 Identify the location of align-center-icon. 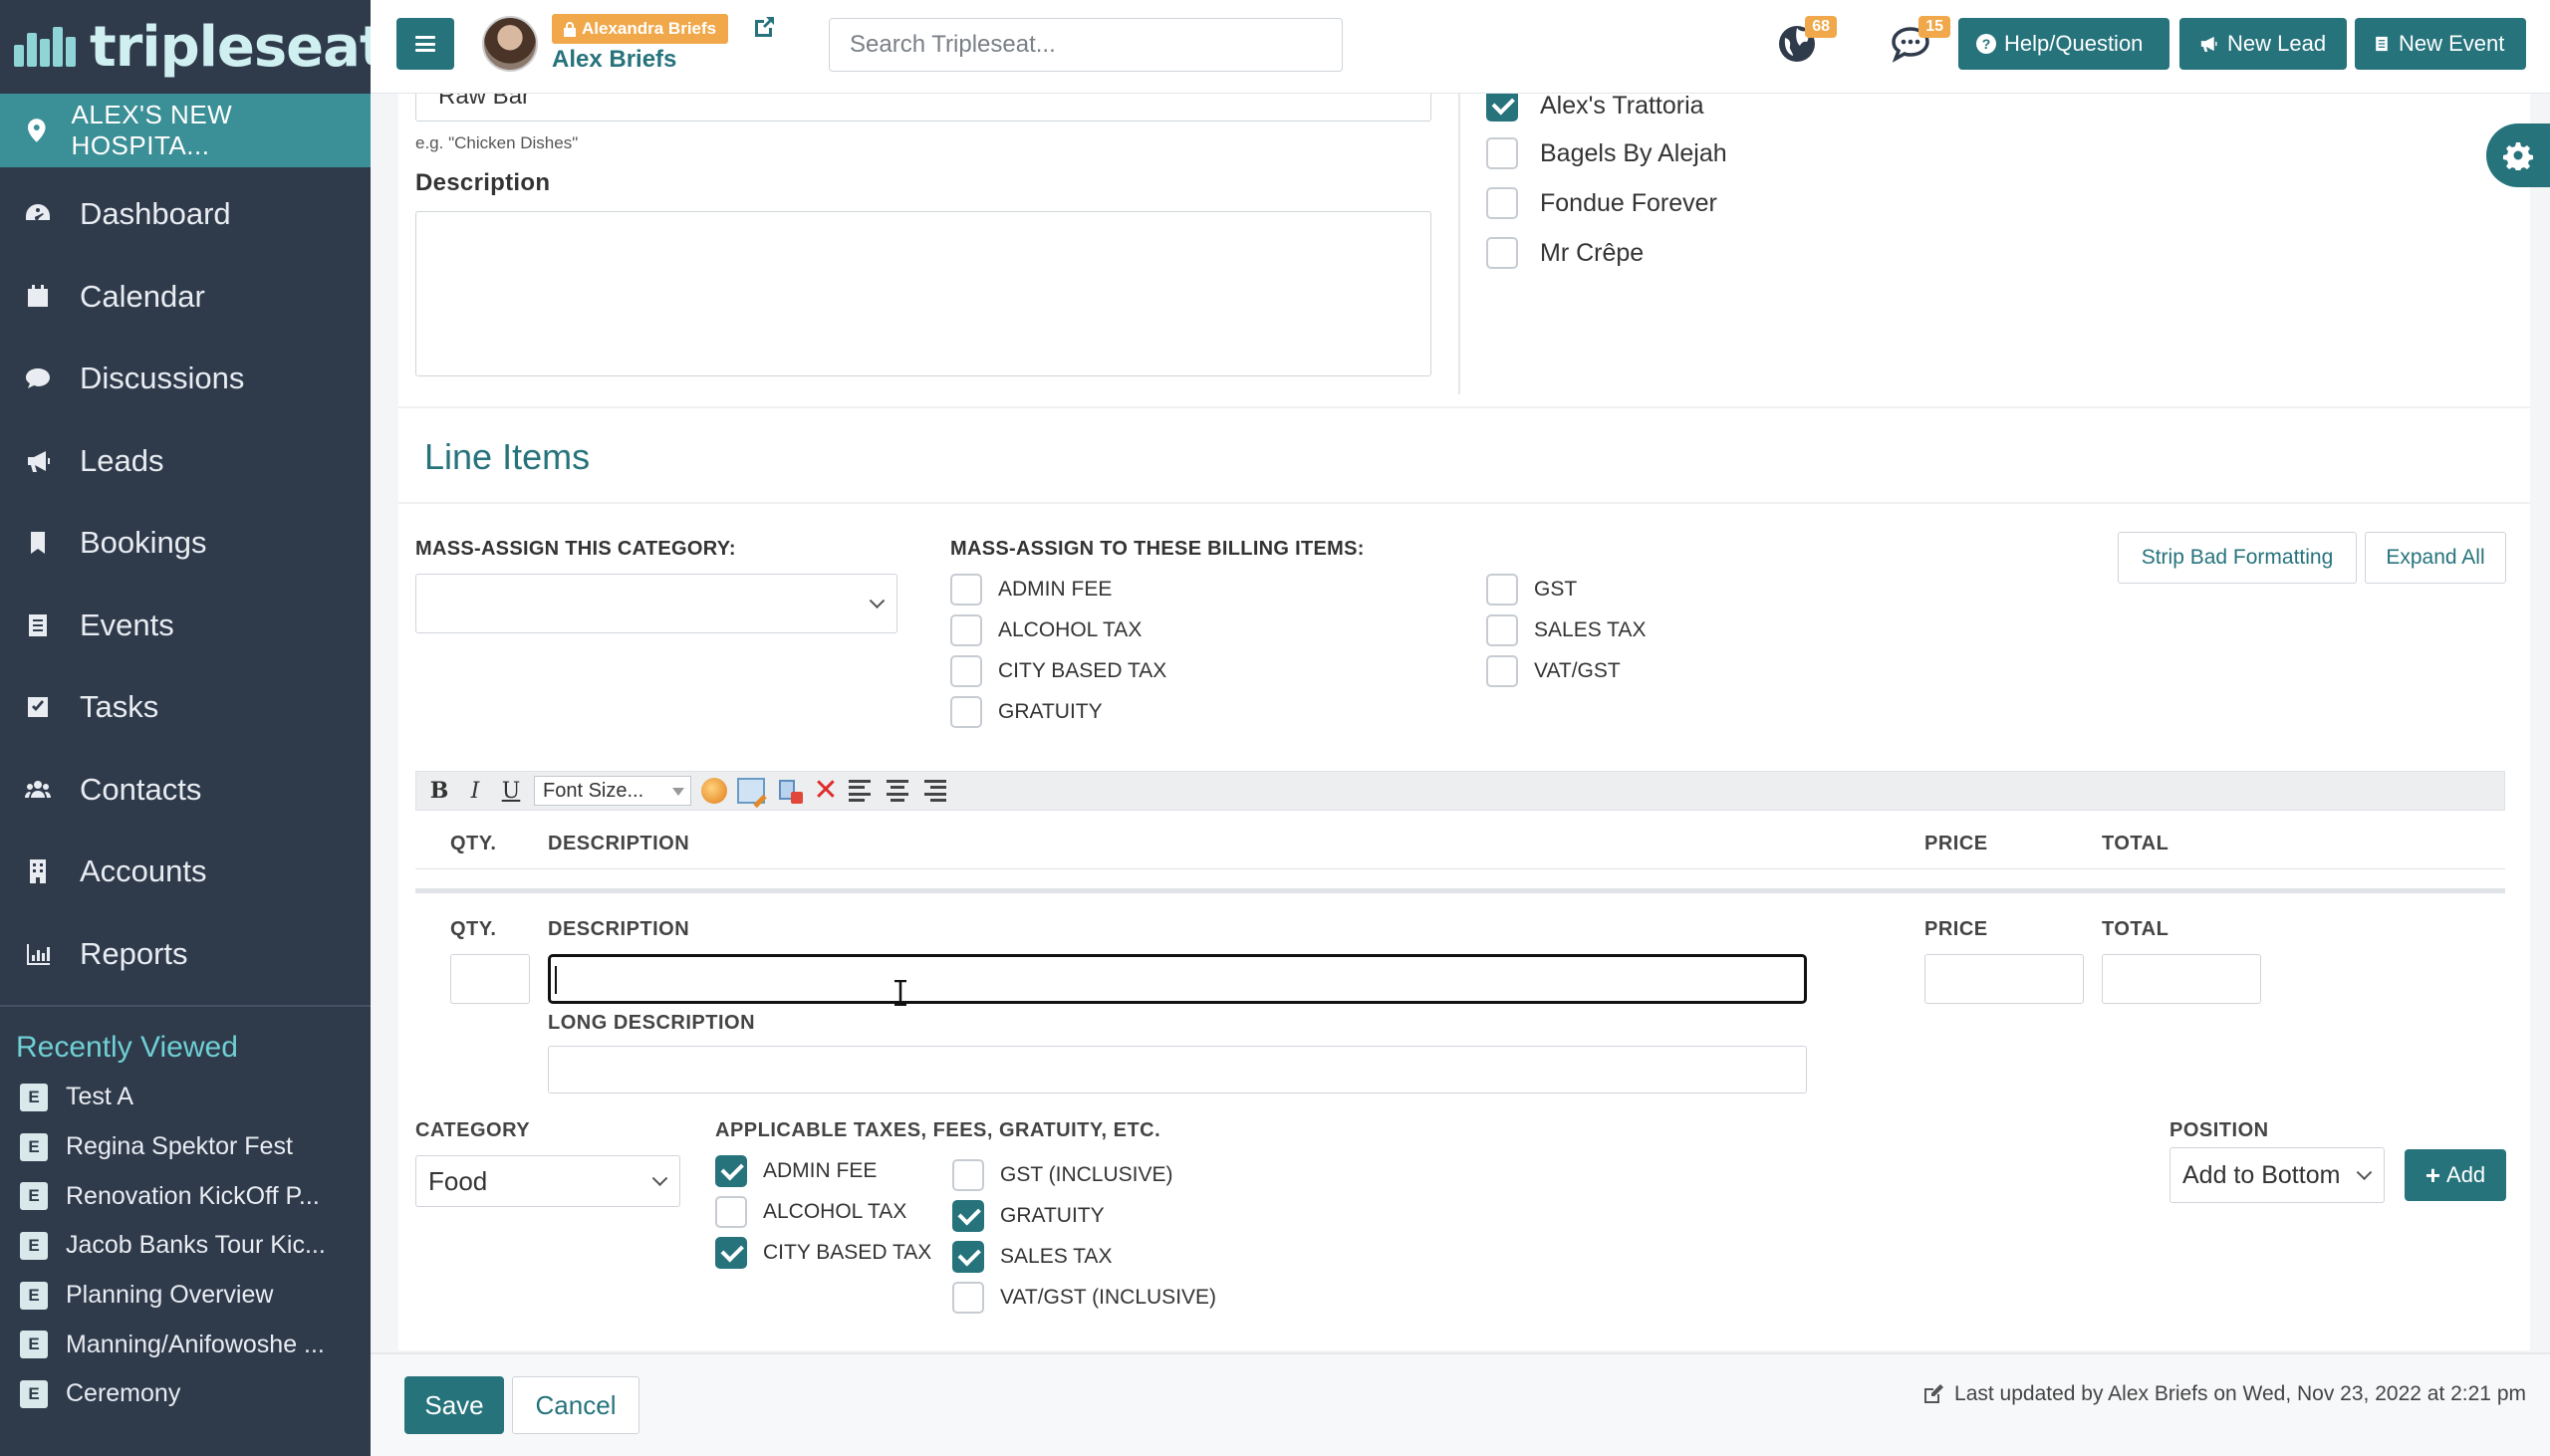
(897, 791).